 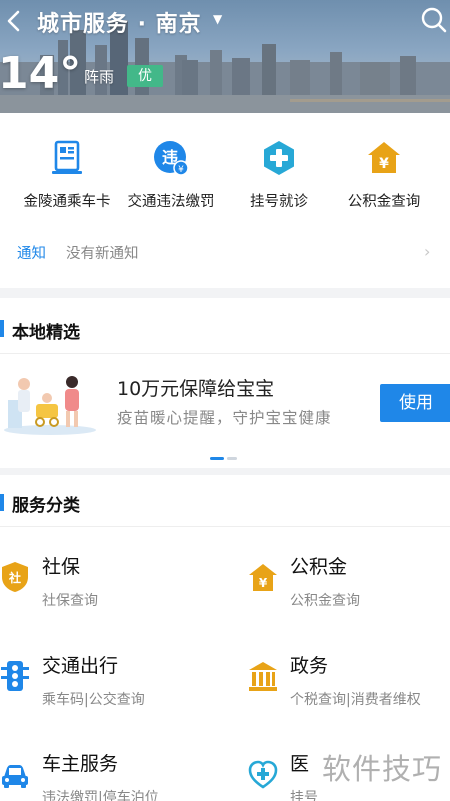 What do you see at coordinates (309, 666) in the screenshot?
I see `category-name: 政务` at bounding box center [309, 666].